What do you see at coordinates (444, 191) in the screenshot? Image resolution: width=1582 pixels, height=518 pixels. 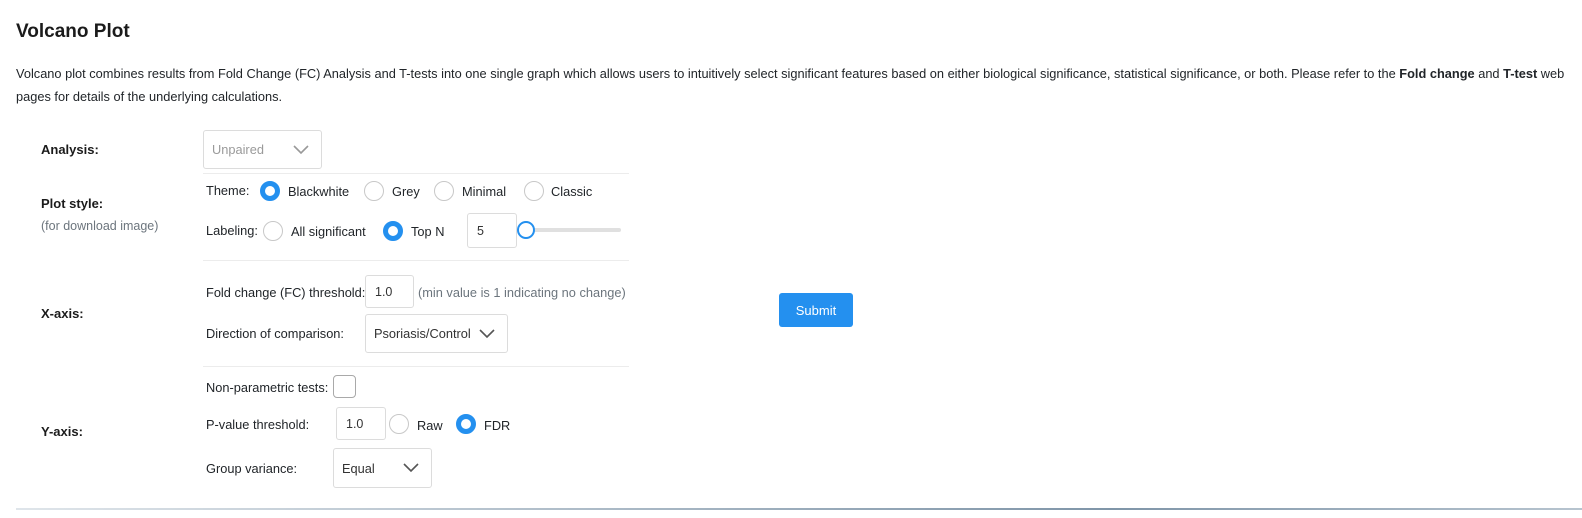 I see `theme-minimal-radio` at bounding box center [444, 191].